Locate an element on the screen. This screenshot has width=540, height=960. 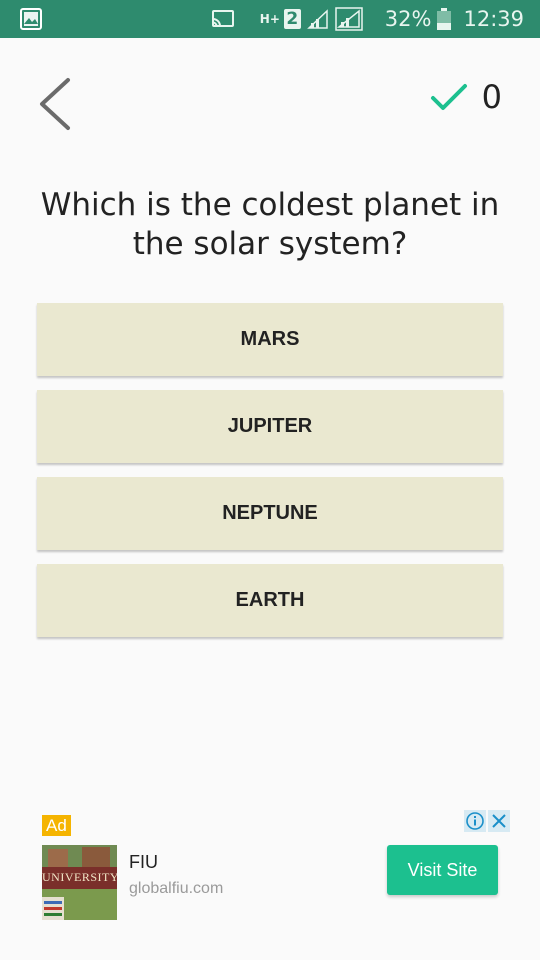
sim-slot-badge: 2 is located at coordinates (292, 19).